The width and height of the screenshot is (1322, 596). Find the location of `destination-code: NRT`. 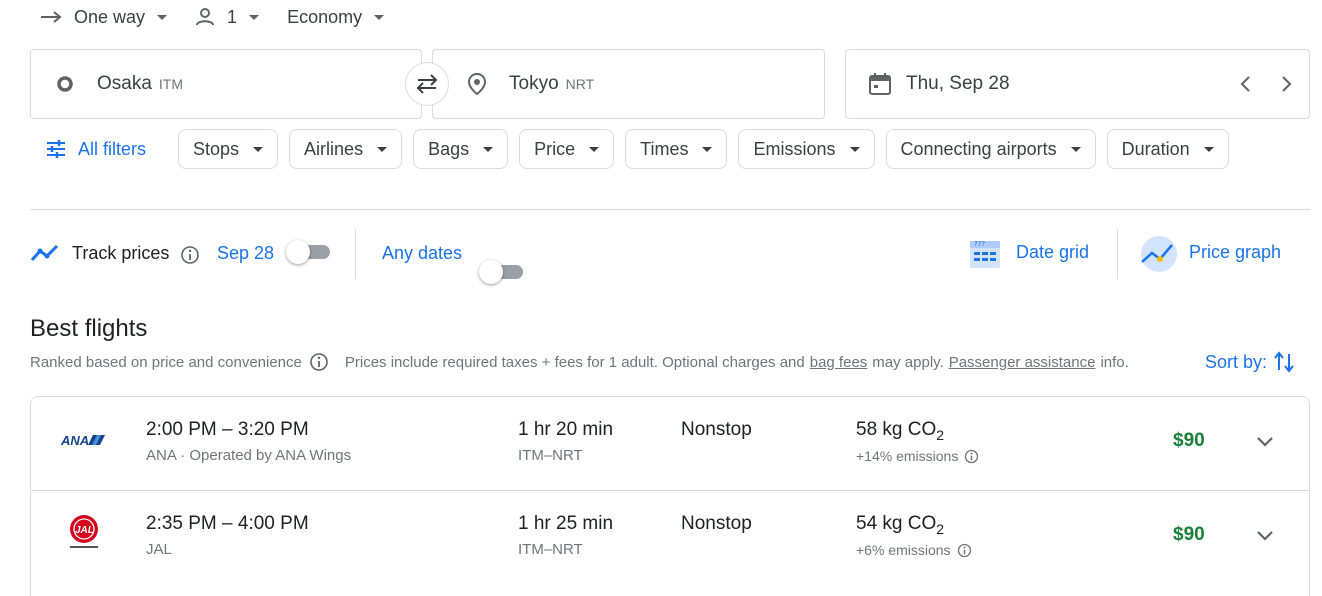

destination-code: NRT is located at coordinates (580, 84).